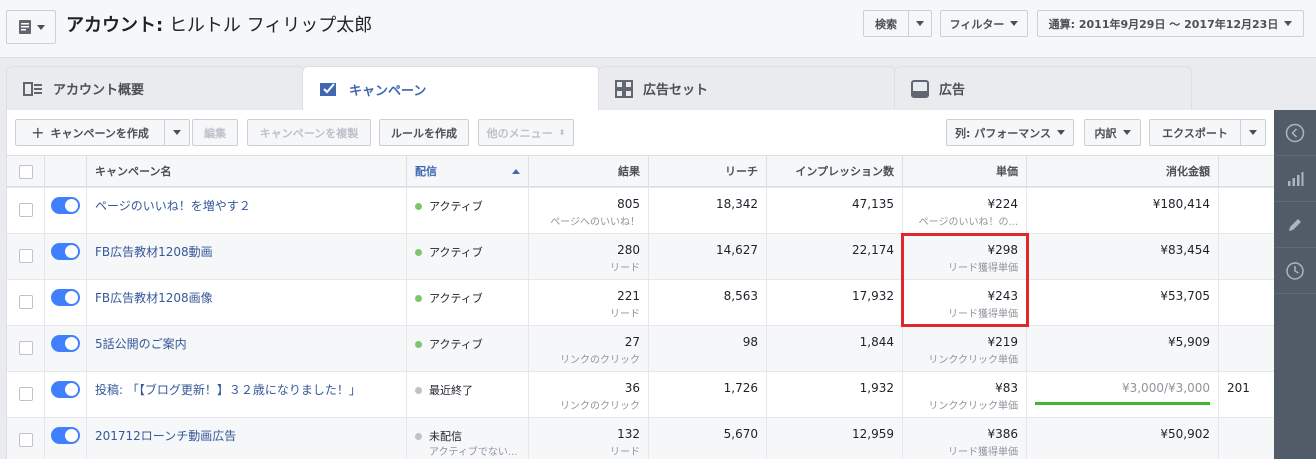  I want to click on reach-value: 8,563, so click(740, 296).